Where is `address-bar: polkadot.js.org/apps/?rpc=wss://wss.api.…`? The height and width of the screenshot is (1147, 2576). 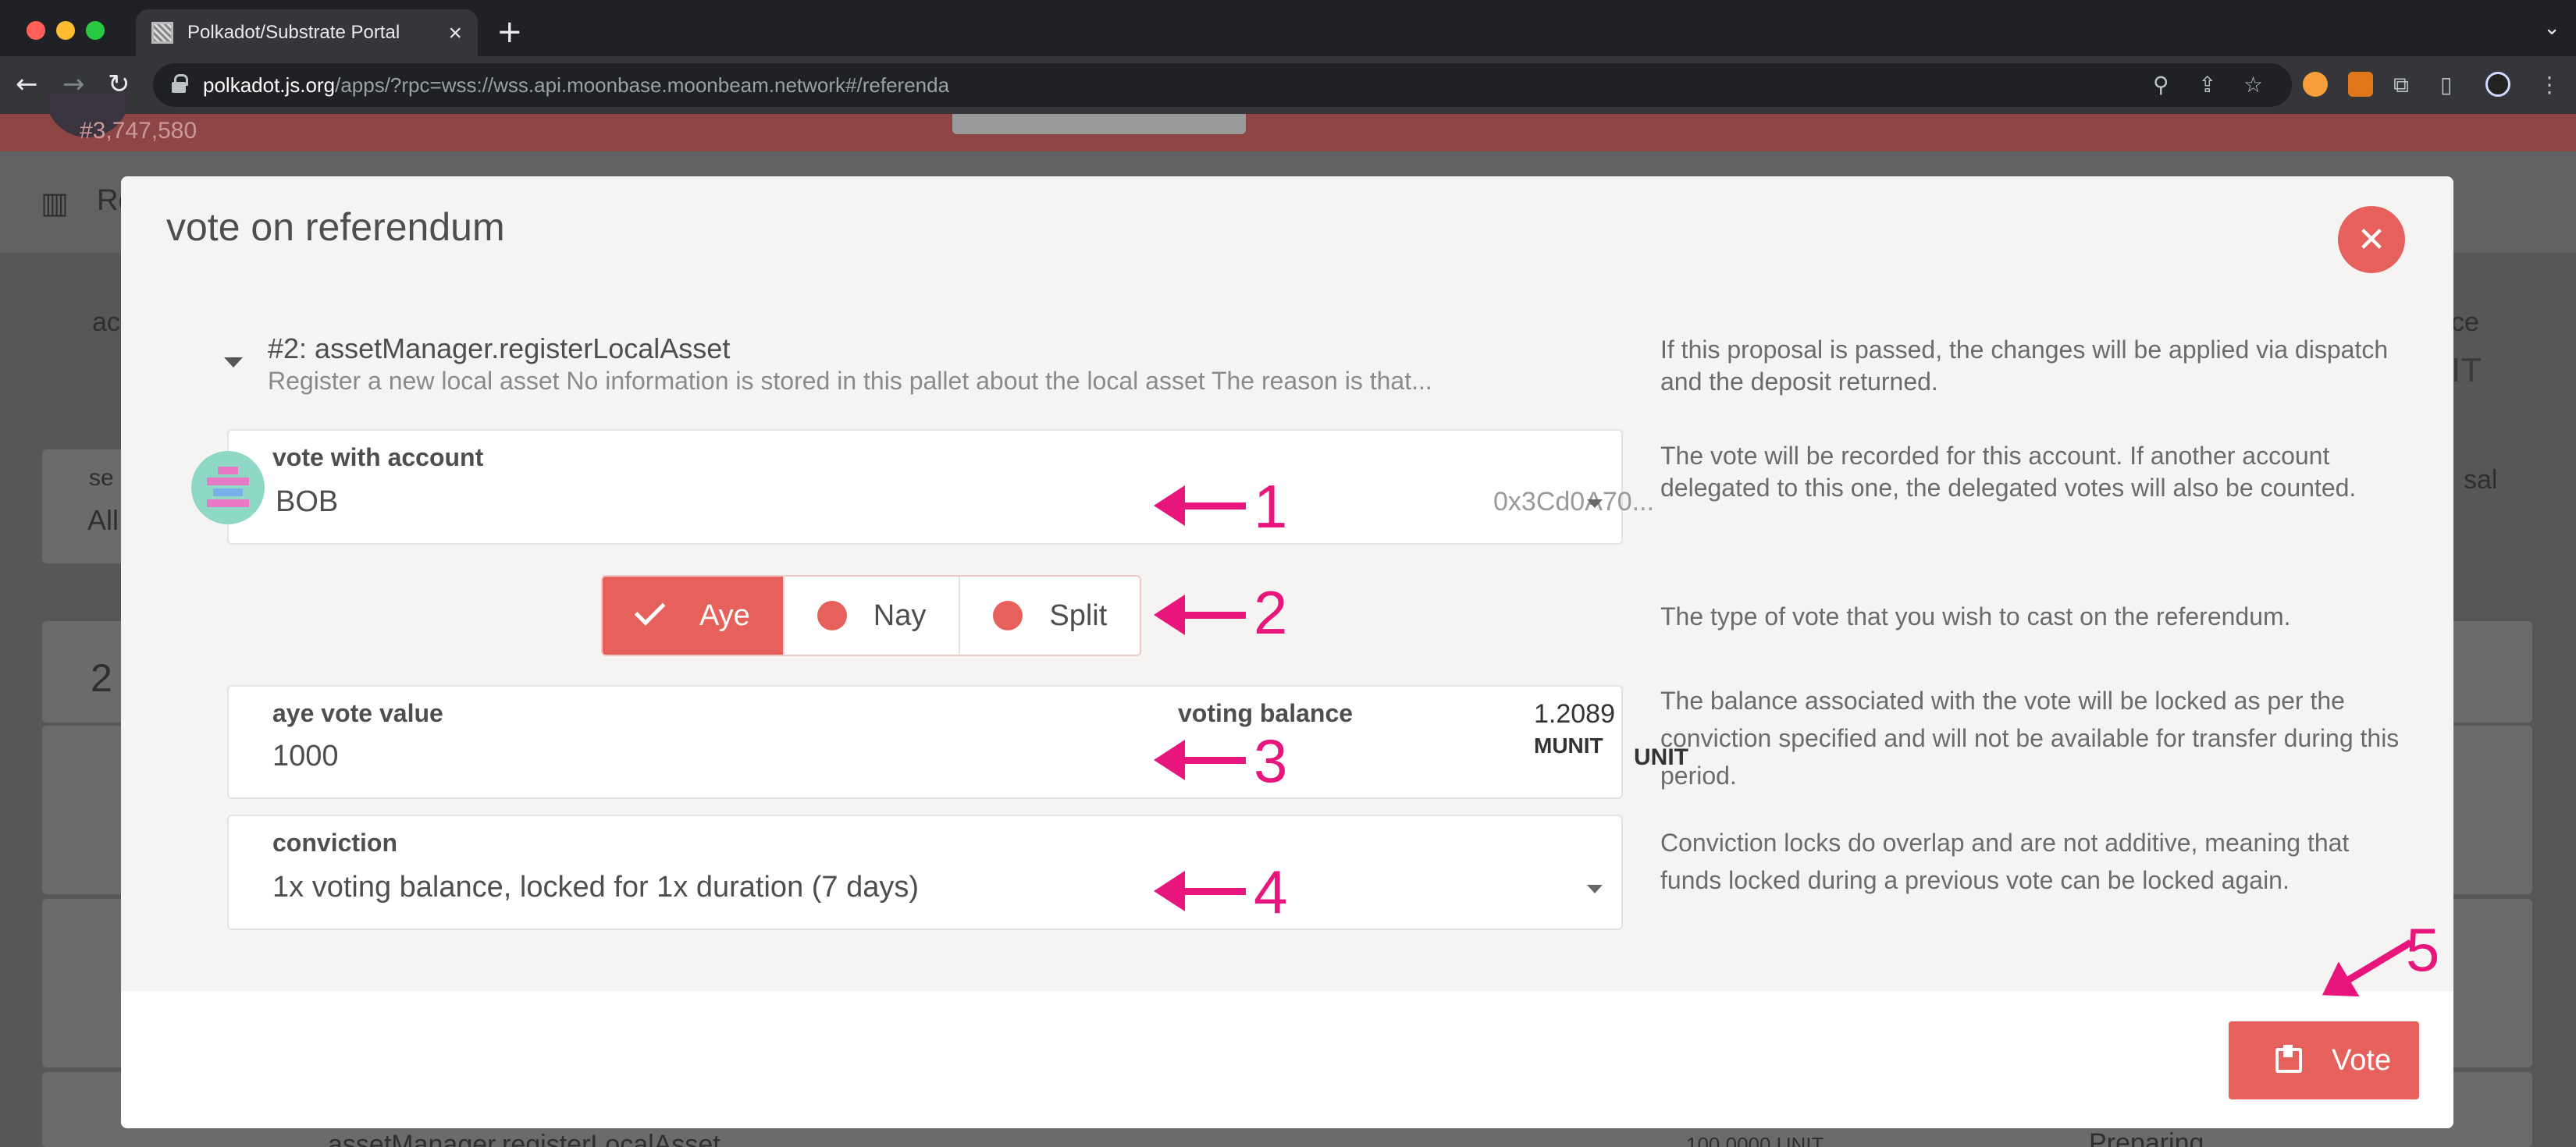
address-bar: polkadot.js.org/apps/?rpc=wss://wss.api.… is located at coordinates (1222, 85).